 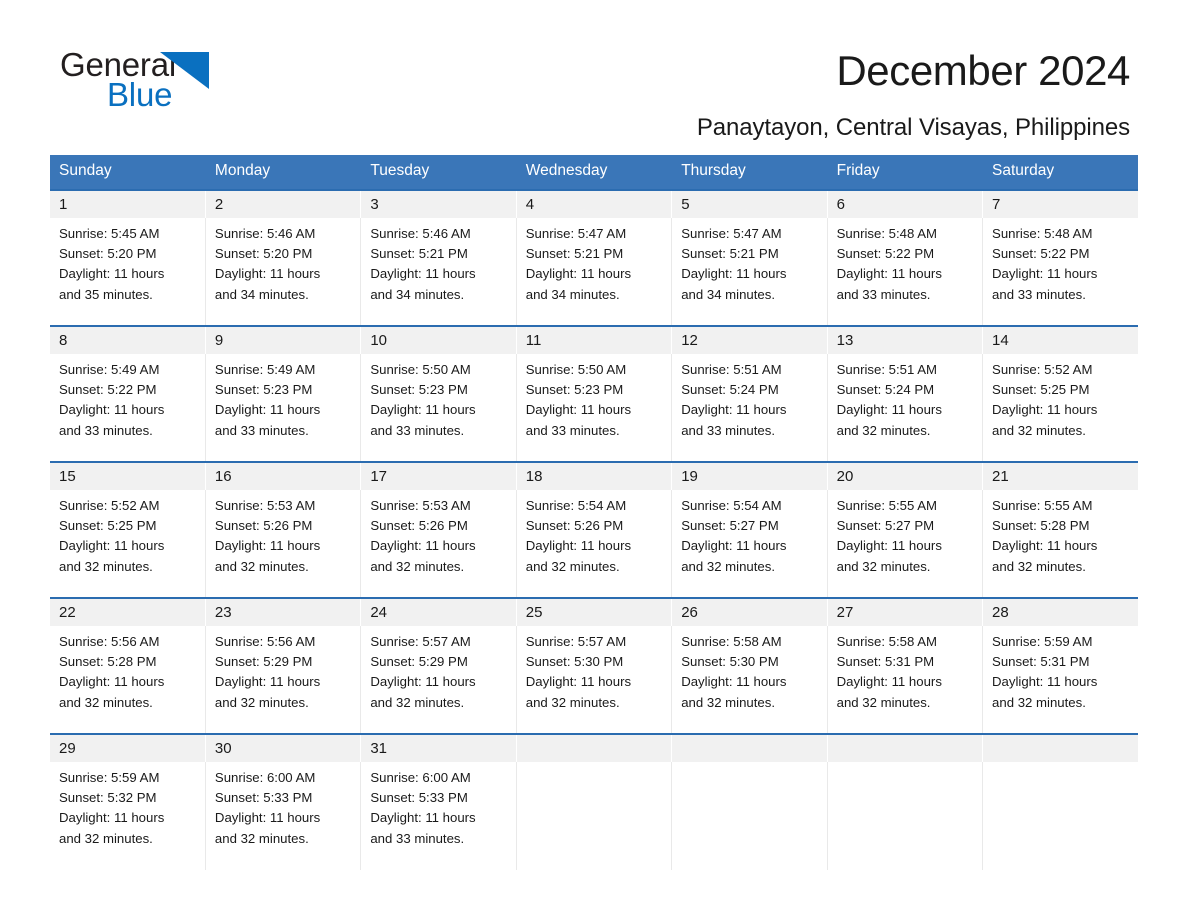 I want to click on sunset-text: Sunset: 5:28 PM, so click(x=1041, y=526).